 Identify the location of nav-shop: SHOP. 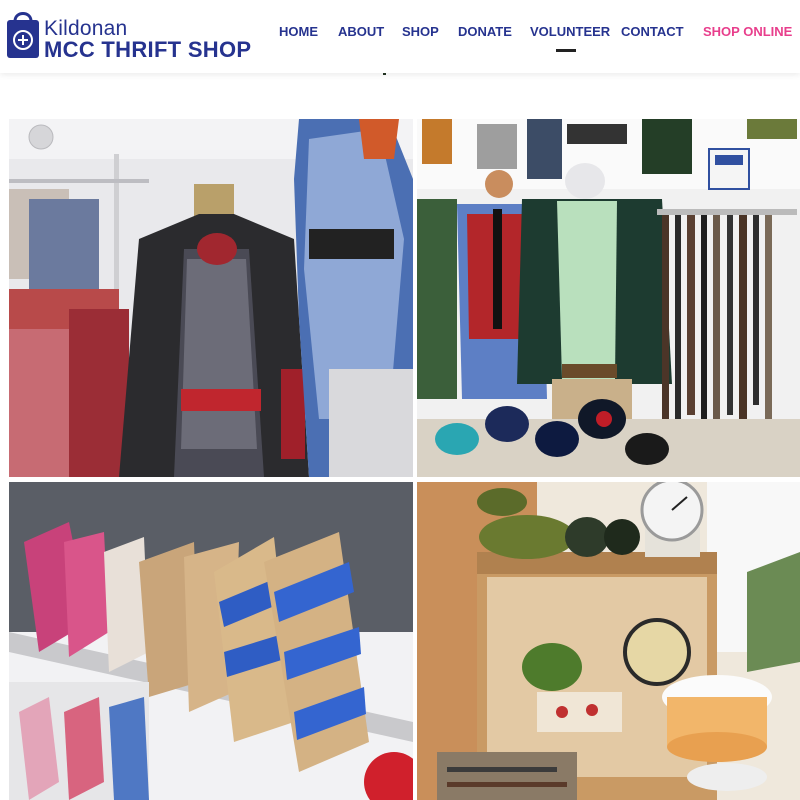
(420, 31).